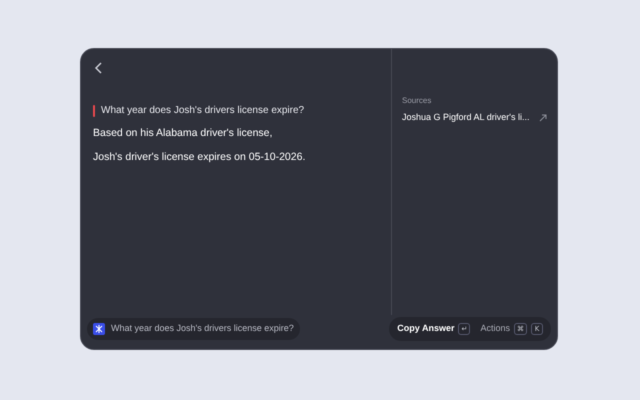 The image size is (640, 400). What do you see at coordinates (202, 329) in the screenshot?
I see `search-value: What year does Josh's drivers license expire?` at bounding box center [202, 329].